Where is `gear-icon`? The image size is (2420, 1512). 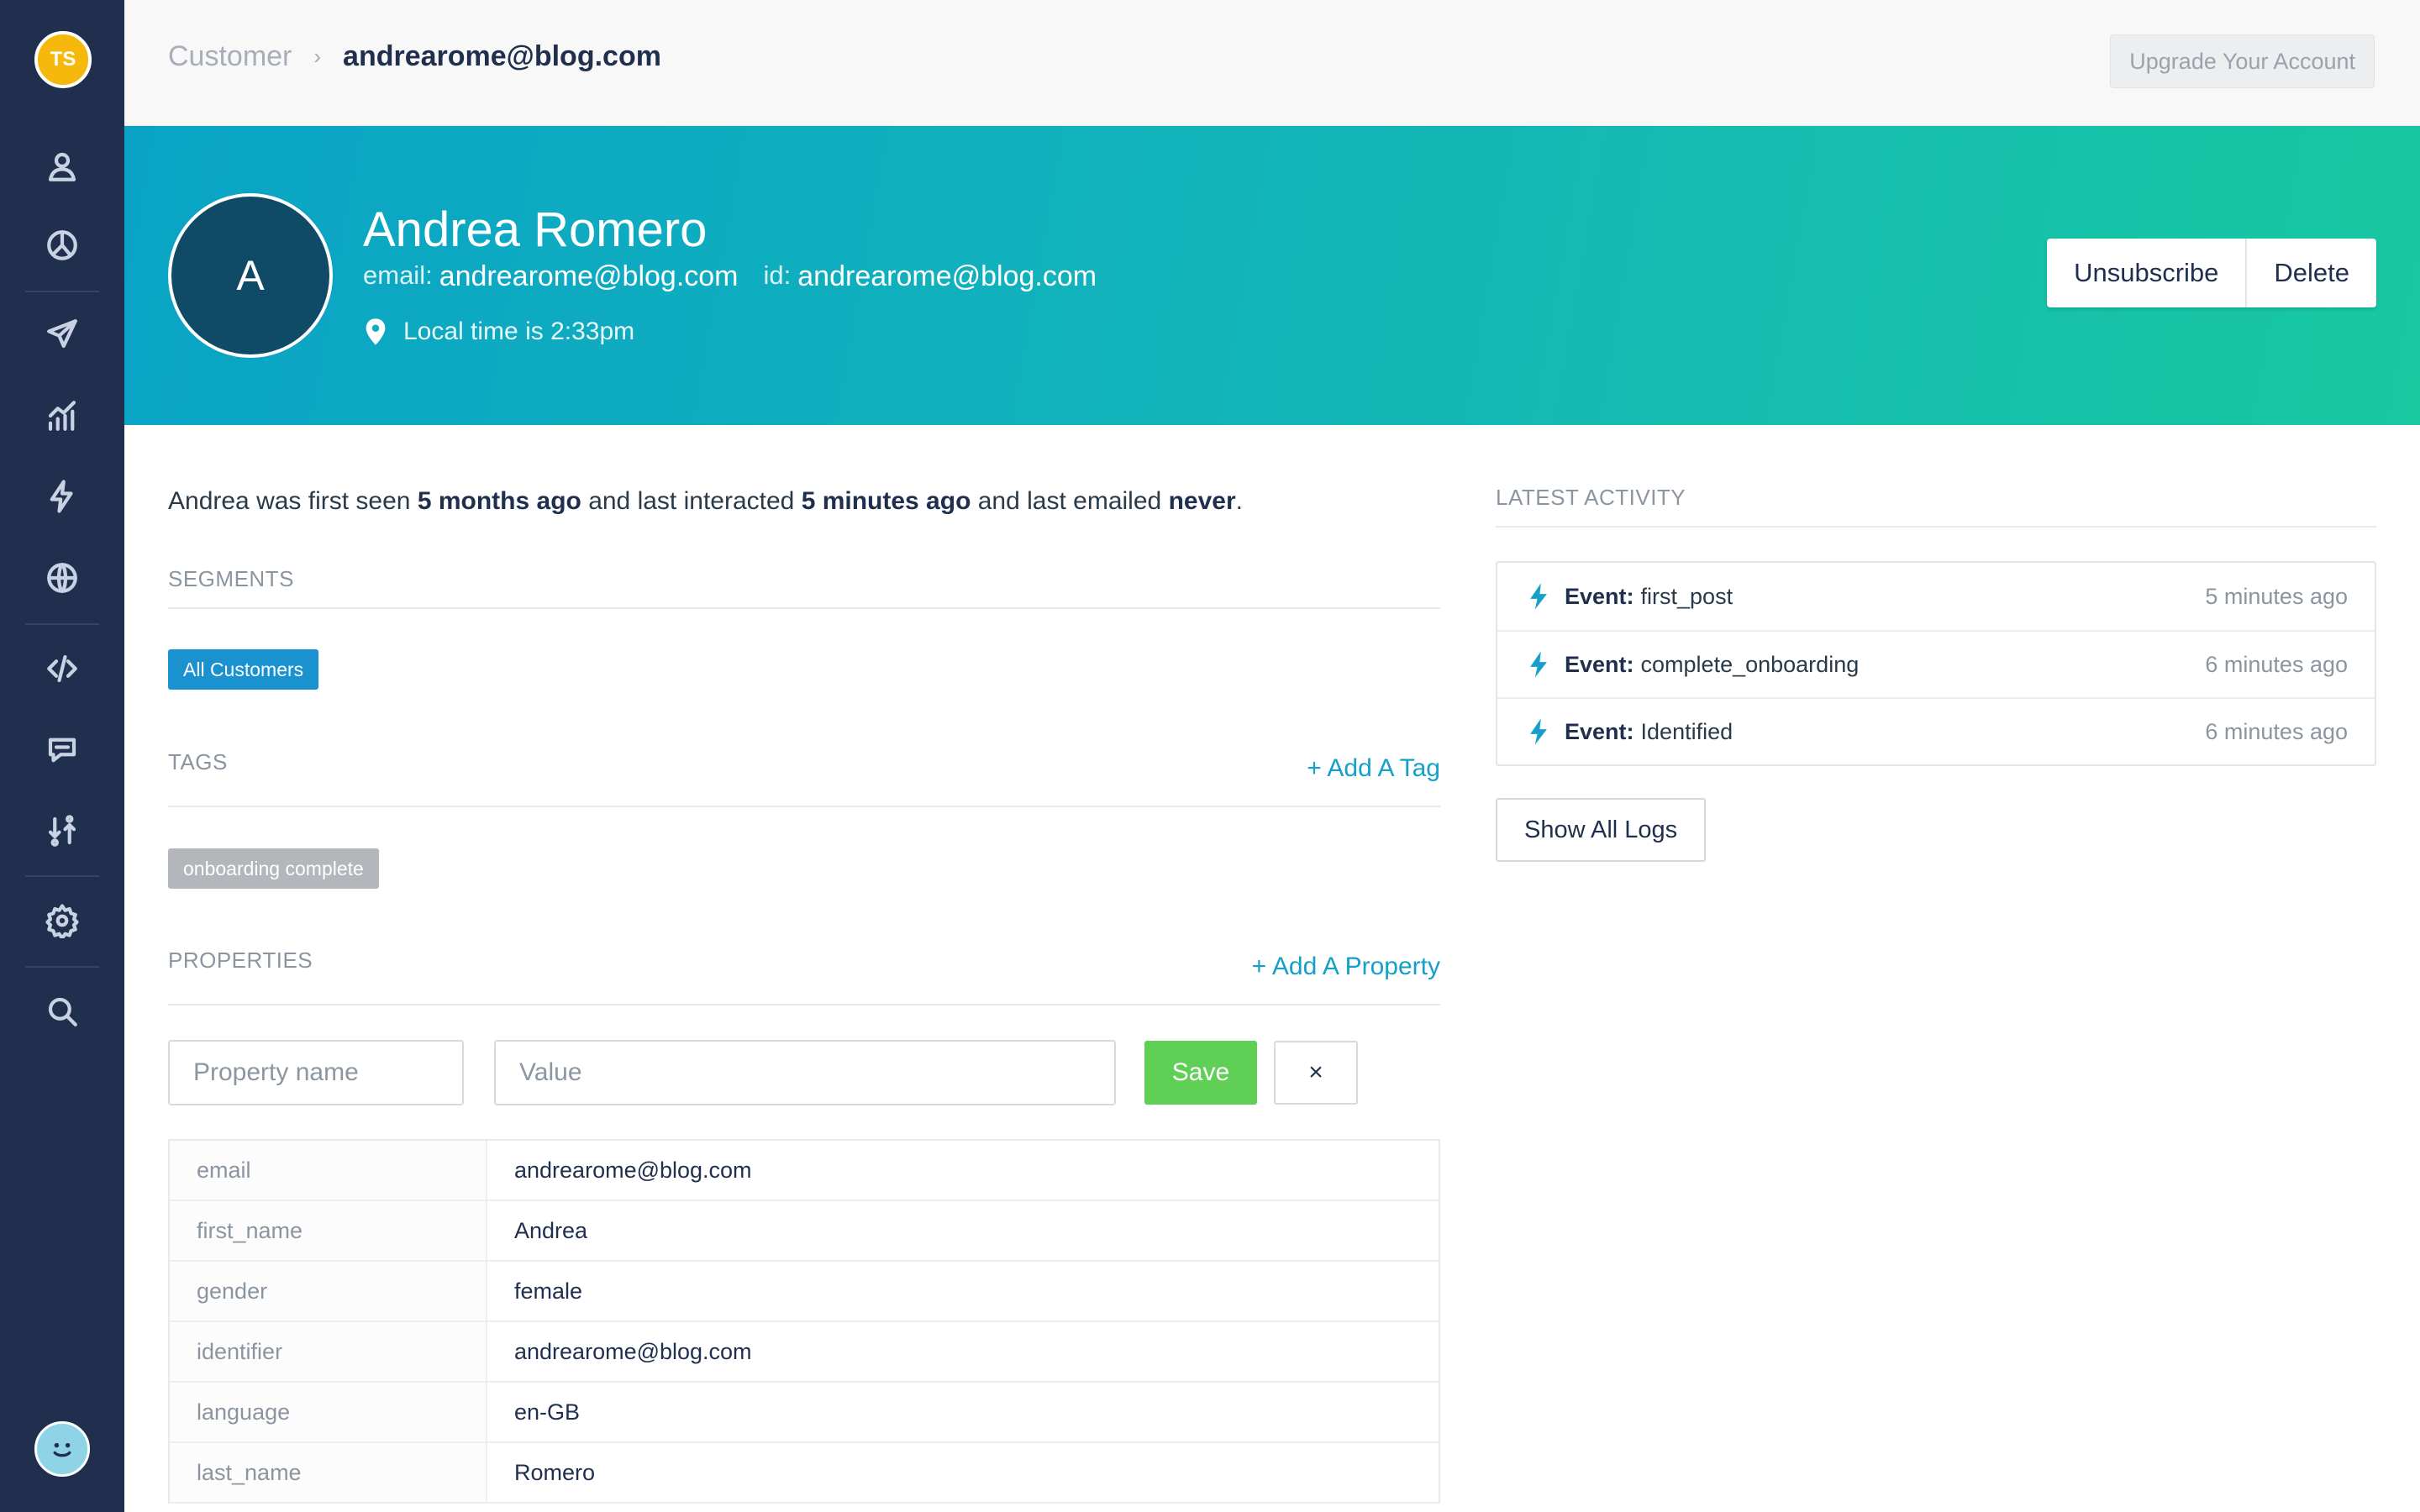
gear-icon is located at coordinates (62, 920).